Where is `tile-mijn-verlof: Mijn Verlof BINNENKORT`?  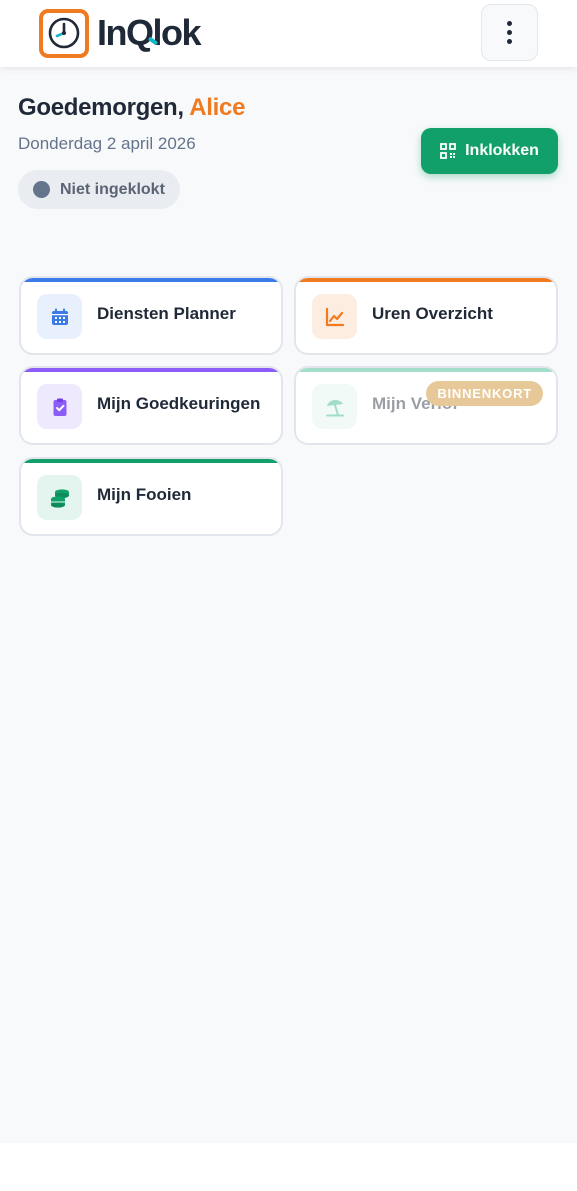 tile-mijn-verlof: Mijn Verlof BINNENKORT is located at coordinates (426, 405).